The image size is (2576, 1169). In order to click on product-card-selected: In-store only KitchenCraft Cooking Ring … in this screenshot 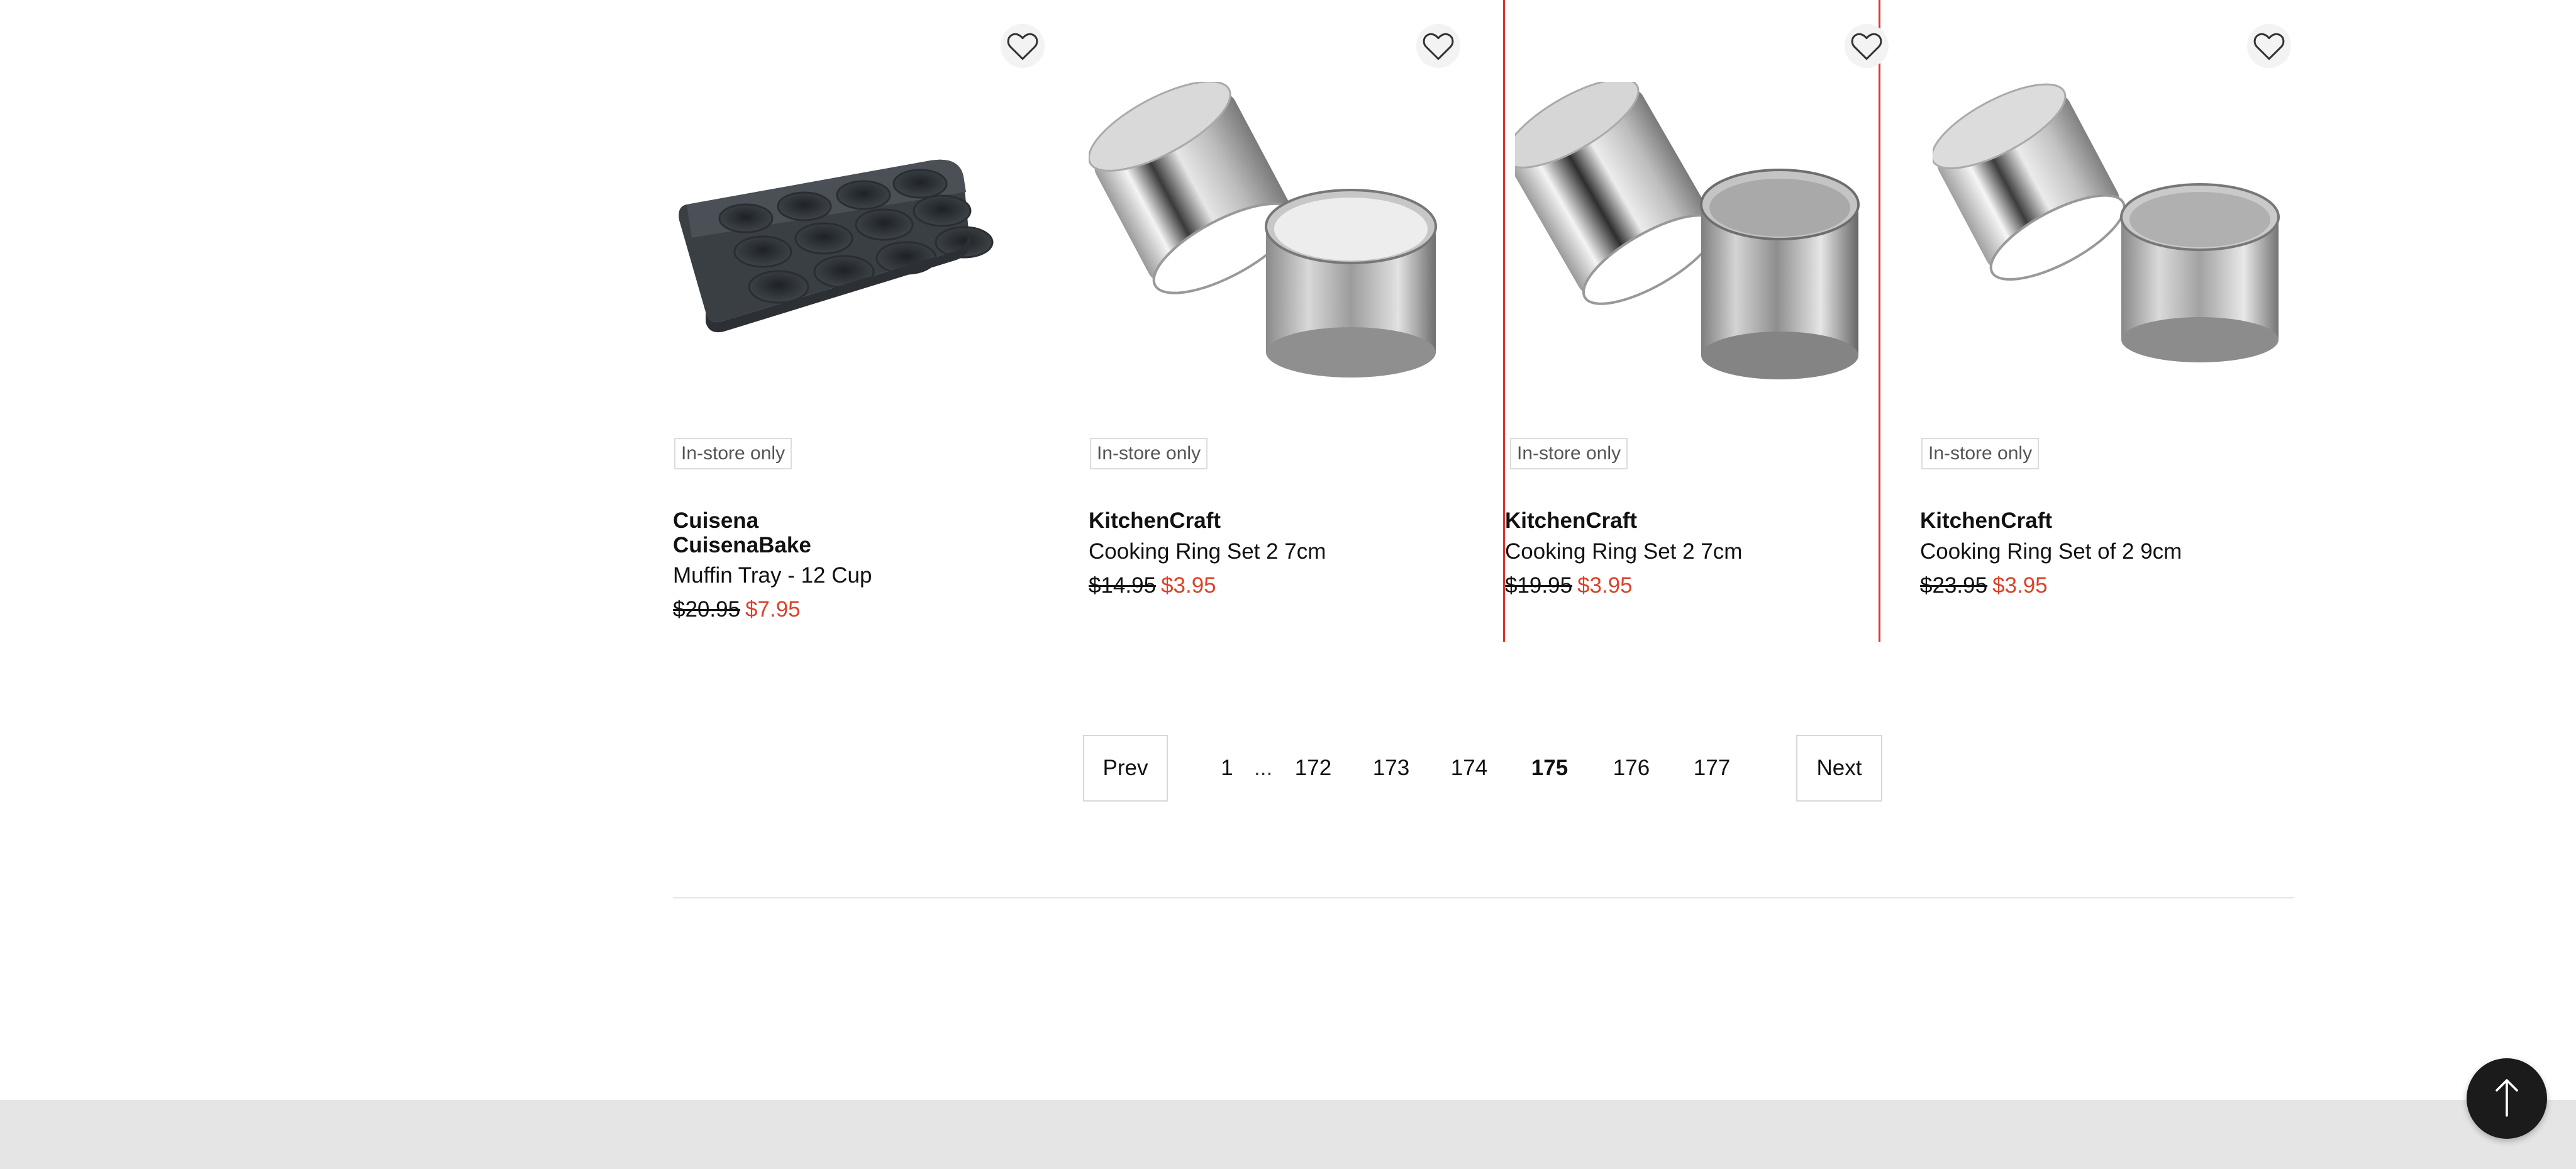, I will do `click(1696, 321)`.